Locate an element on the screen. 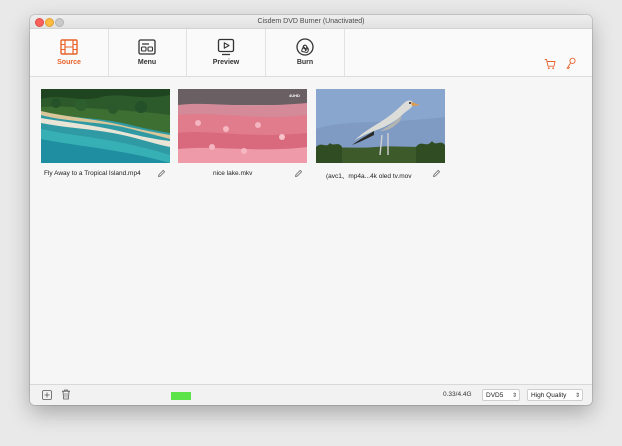 The height and width of the screenshot is (446, 622). video-thumbnail: 4UHD is located at coordinates (242, 126).